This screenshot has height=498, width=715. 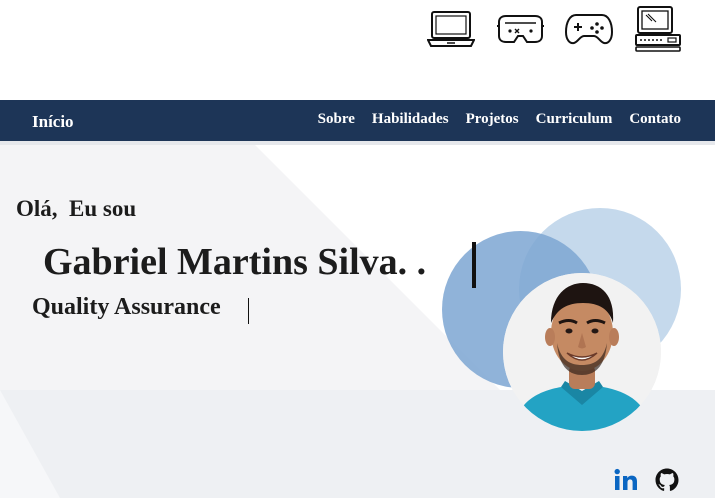 I want to click on github-icon, so click(x=667, y=480).